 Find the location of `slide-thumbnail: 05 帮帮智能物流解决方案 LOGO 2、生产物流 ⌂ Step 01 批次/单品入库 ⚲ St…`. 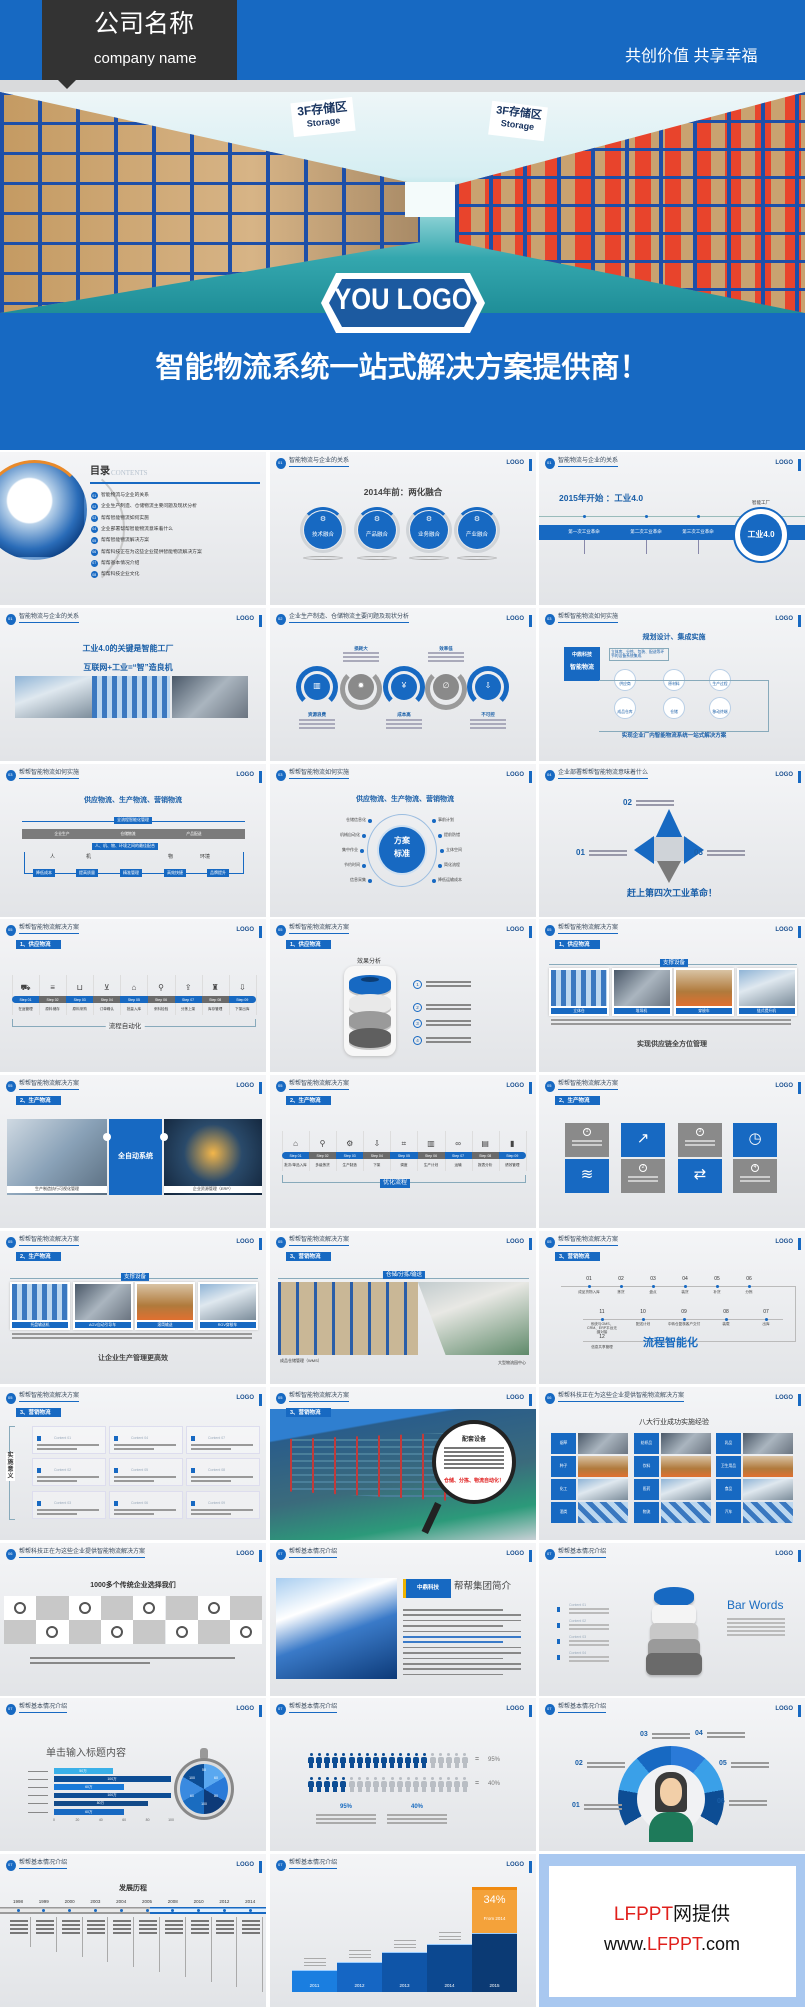

slide-thumbnail: 05 帮帮智能物流解决方案 LOGO 2、生产物流 ⌂ Step 01 批次/单品入库 ⚲ St… is located at coordinates (403, 1151).